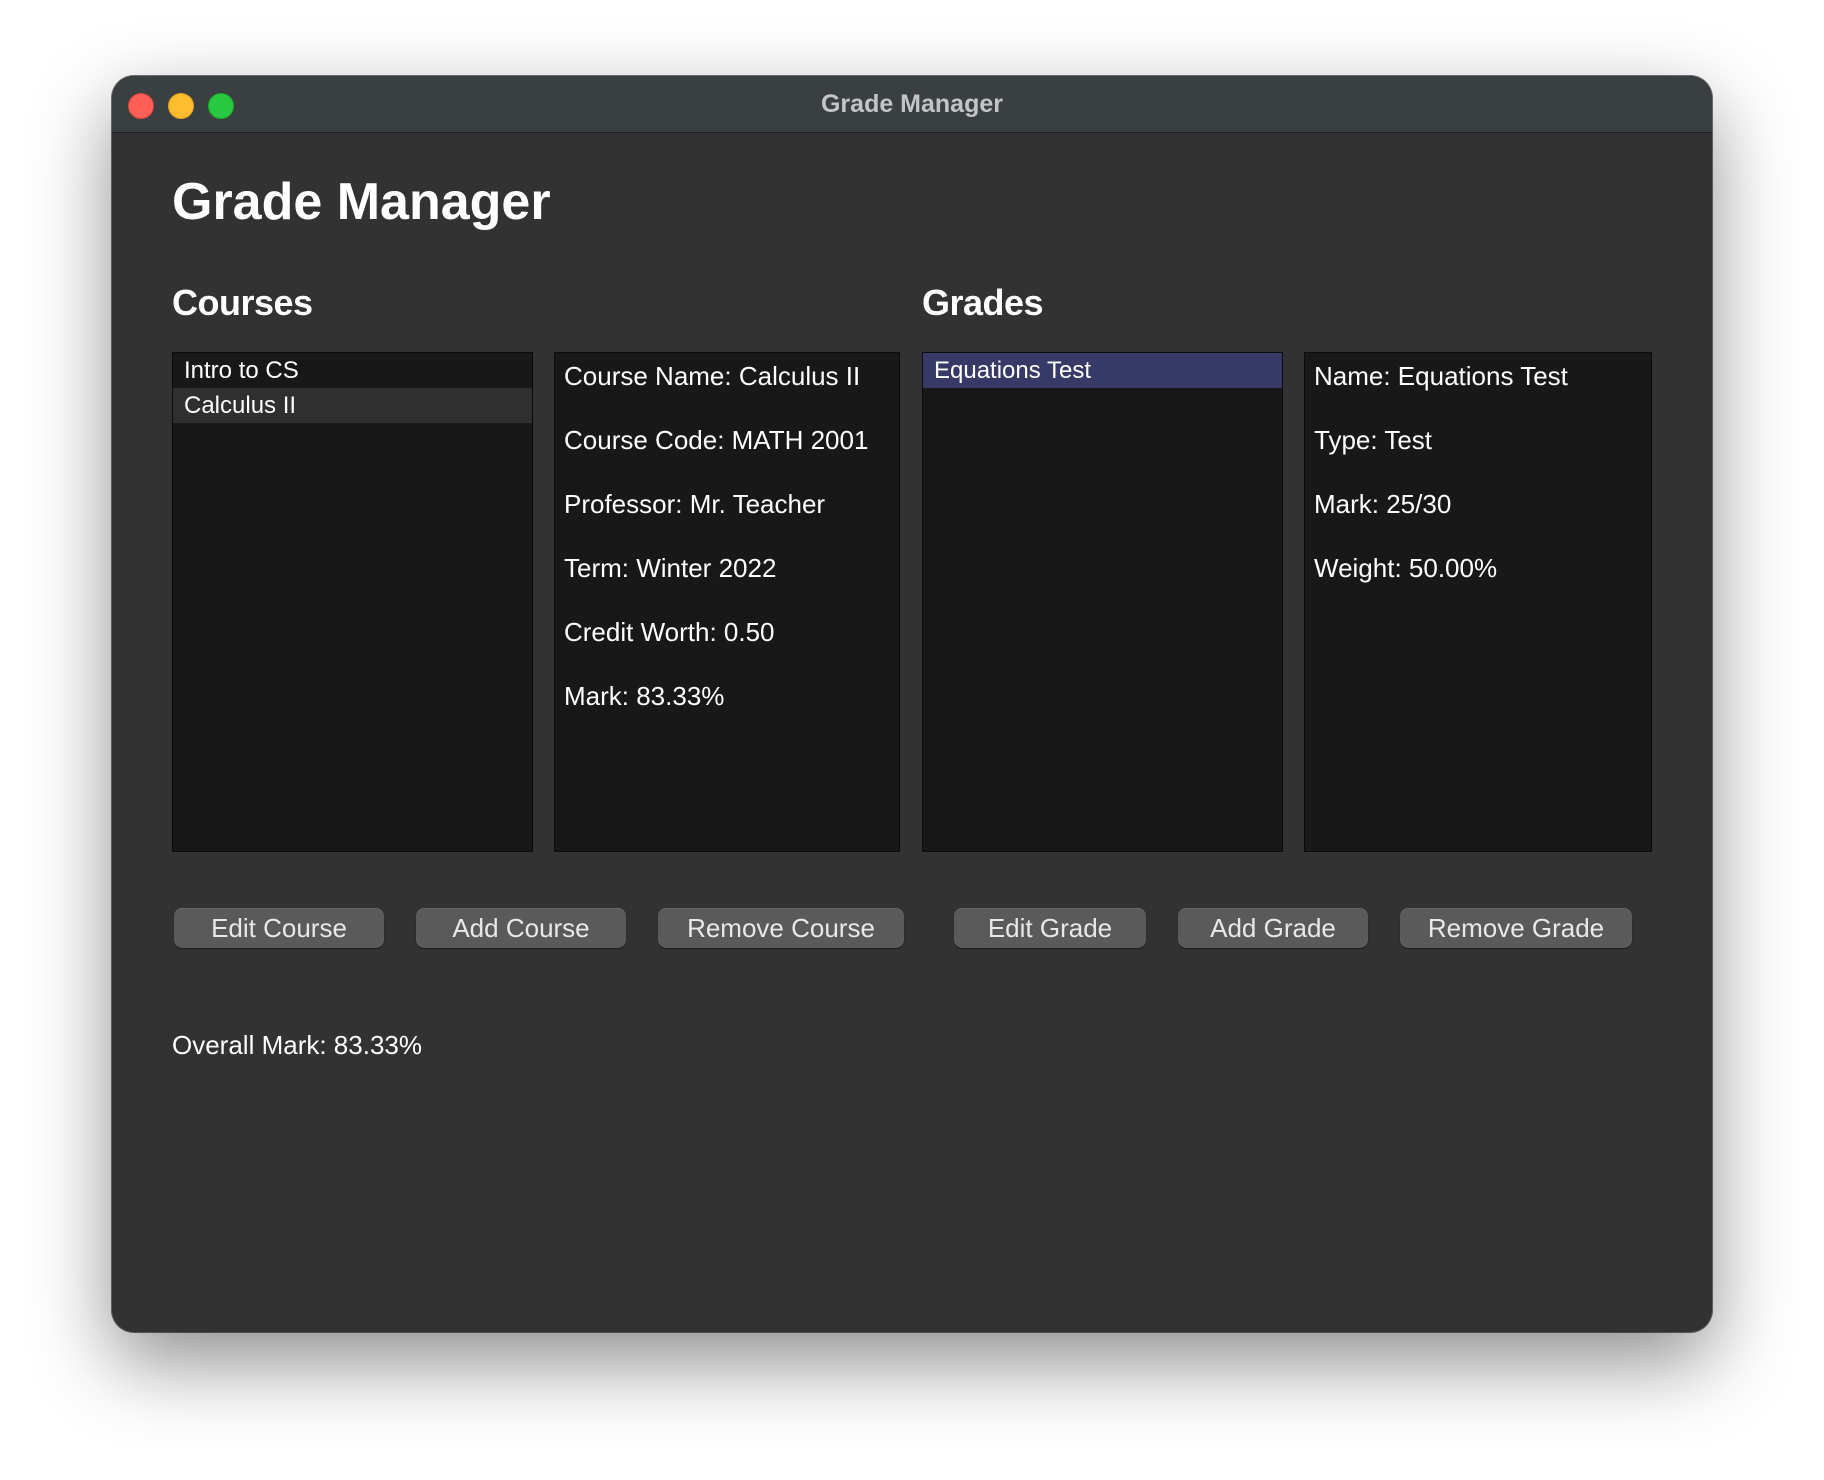  I want to click on edit-grade-button: Edit Grade, so click(1050, 928).